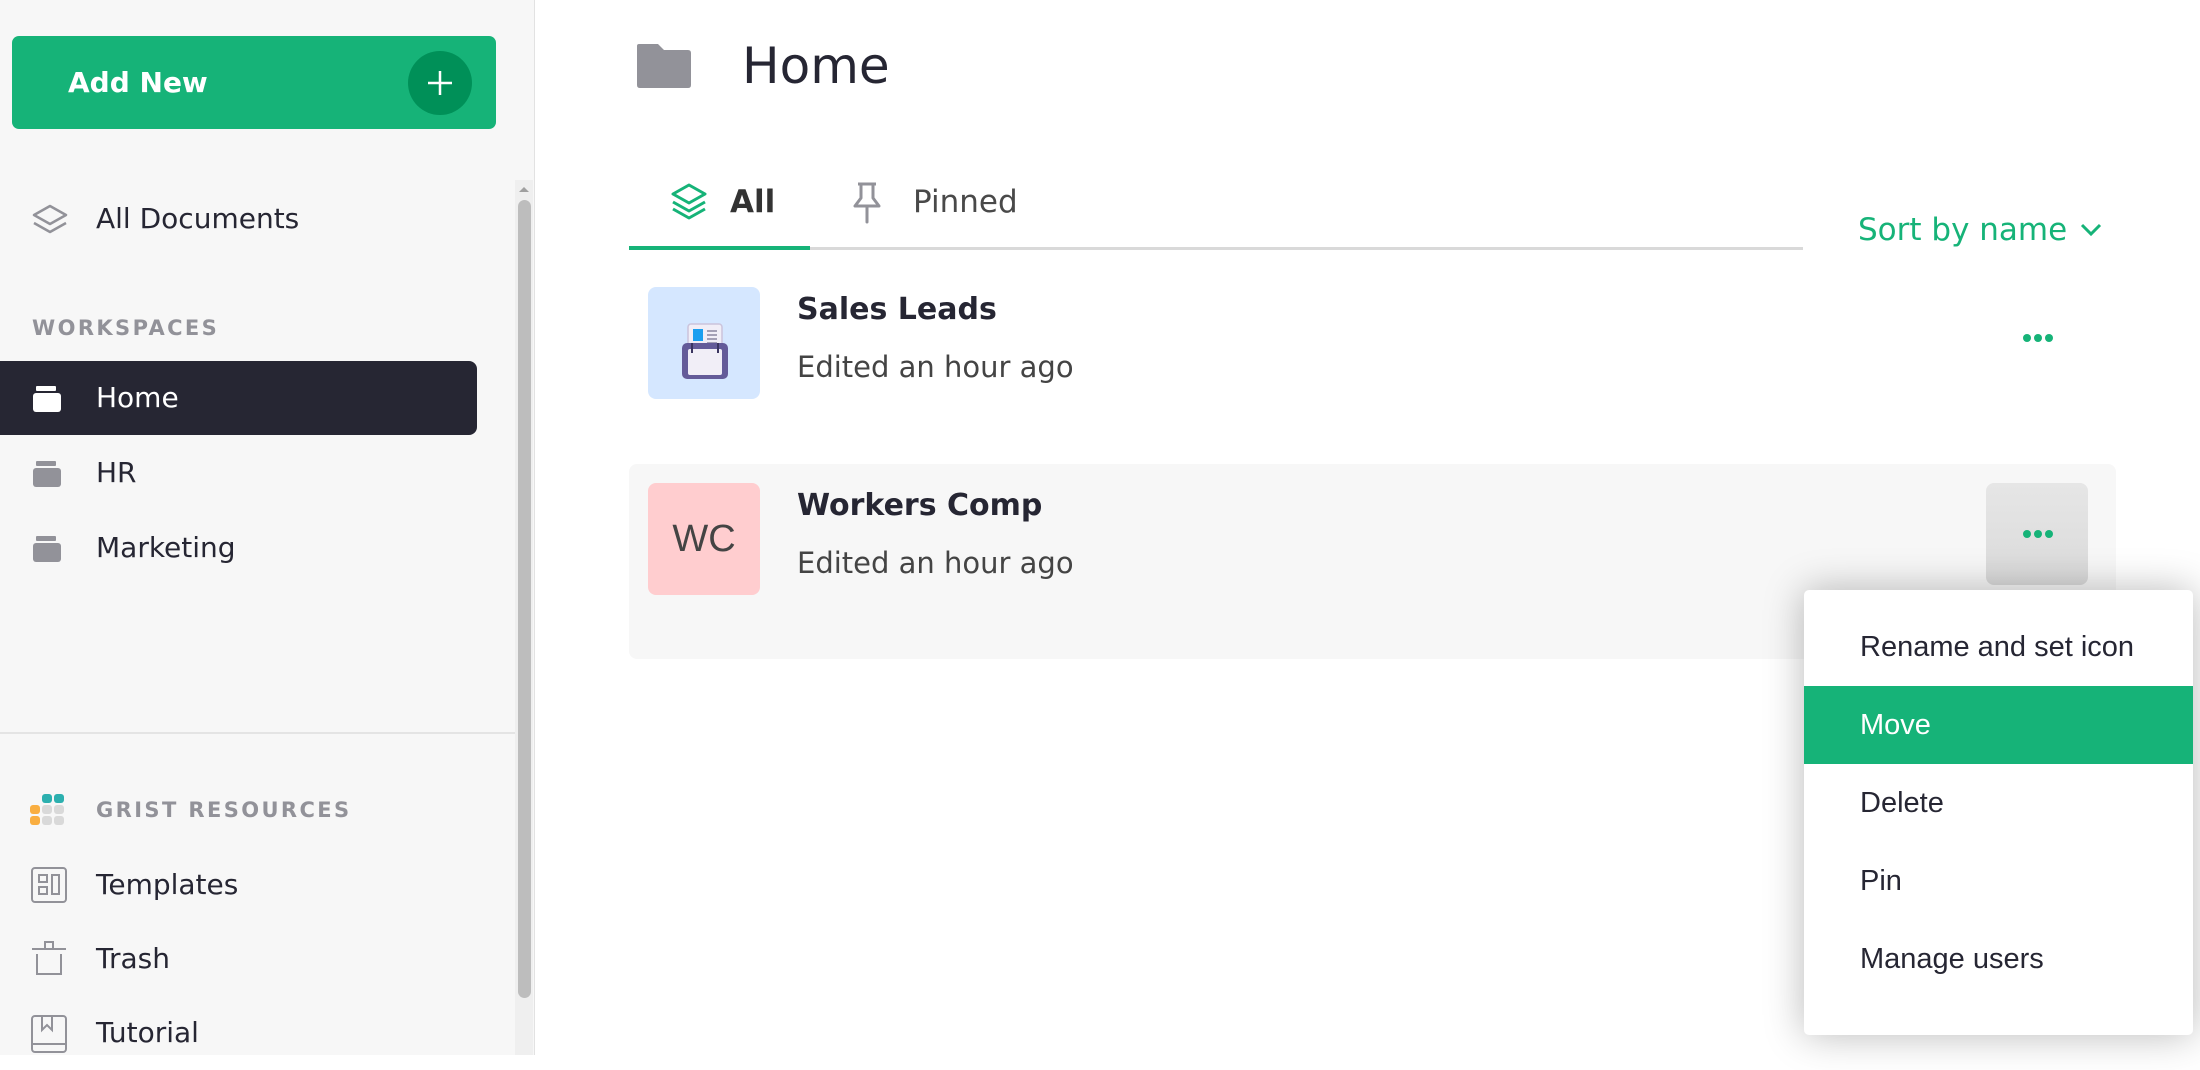  I want to click on sidebar-scrollbar, so click(524, 617).